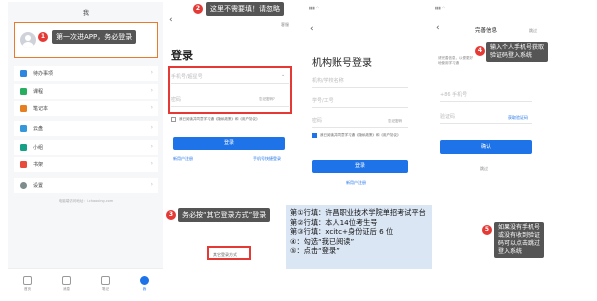 The width and height of the screenshot is (597, 301). I want to click on group-icon, so click(23, 147).